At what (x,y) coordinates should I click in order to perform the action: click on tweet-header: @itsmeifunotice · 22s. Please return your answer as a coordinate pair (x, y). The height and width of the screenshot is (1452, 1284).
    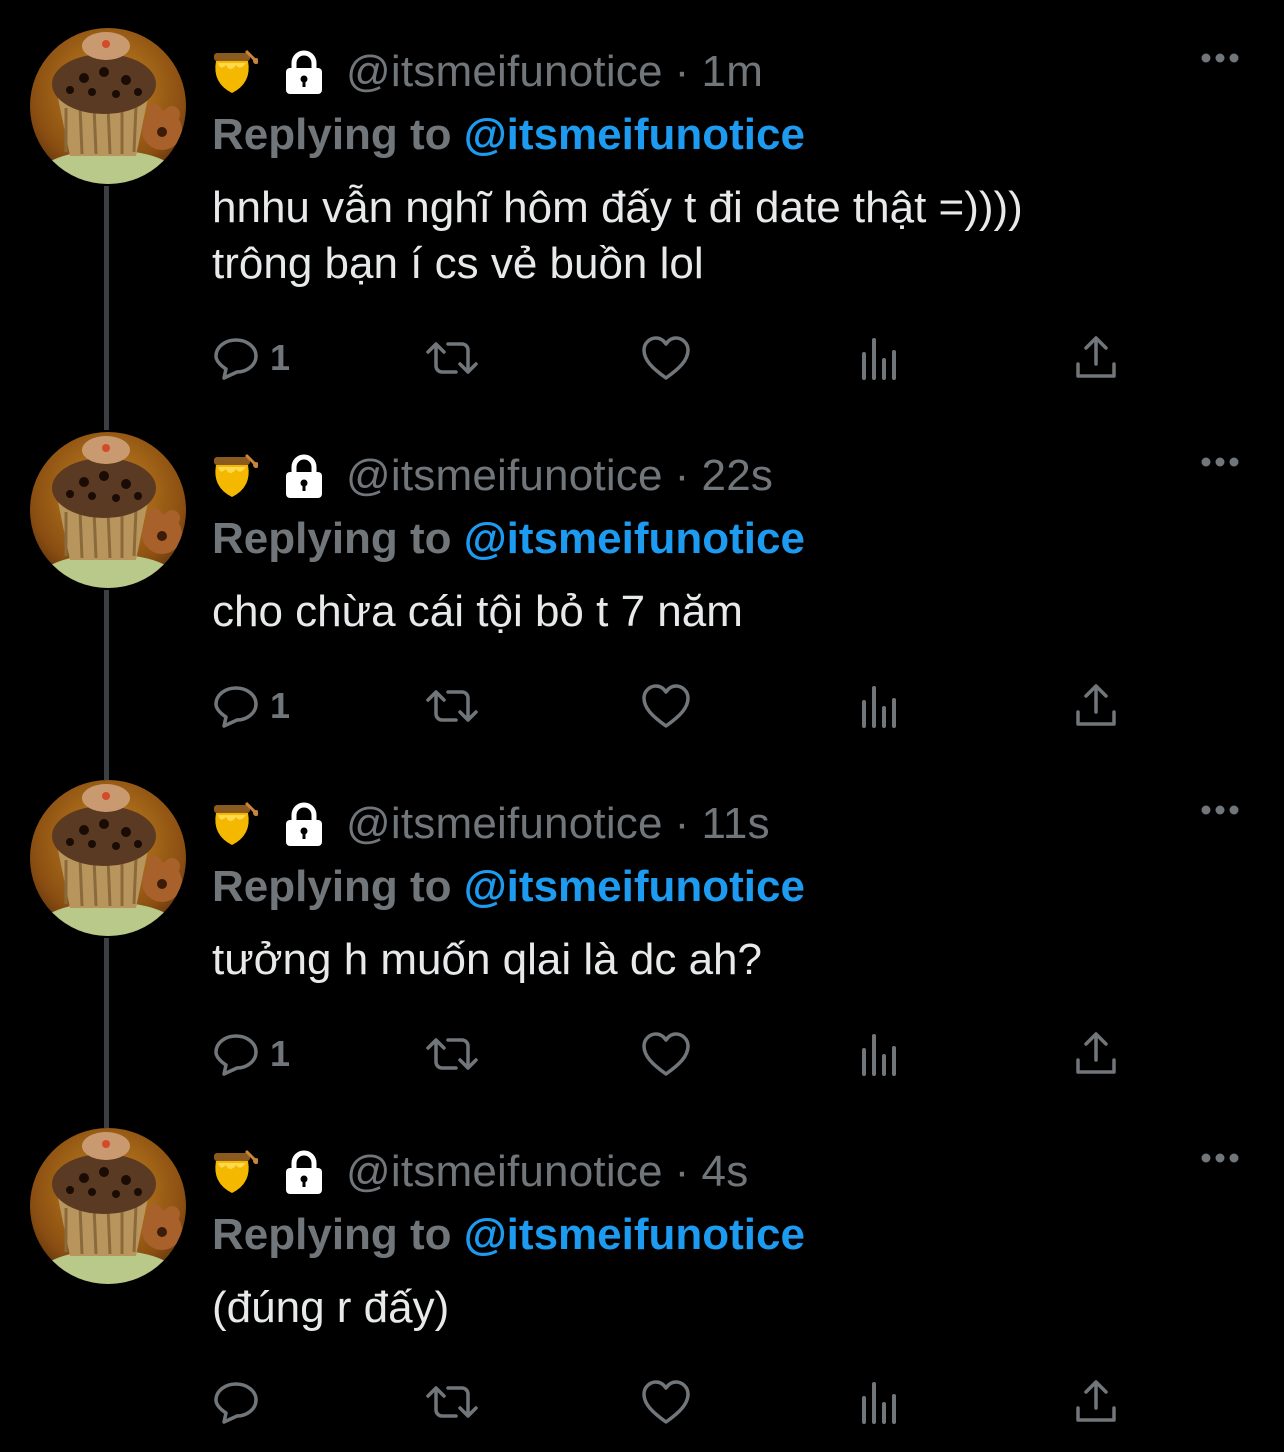
    Looking at the image, I should click on (492, 476).